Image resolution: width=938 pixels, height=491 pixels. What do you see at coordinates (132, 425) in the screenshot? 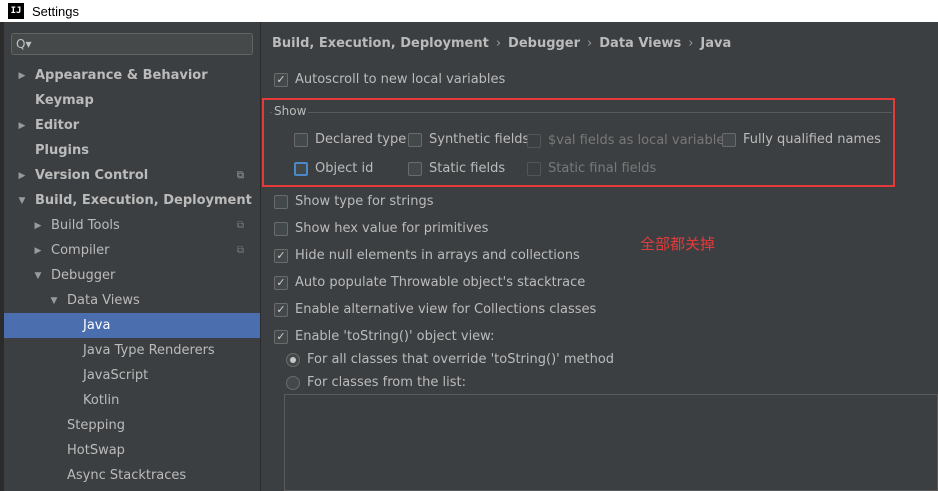
I see `tree-item-stepping: Stepping` at bounding box center [132, 425].